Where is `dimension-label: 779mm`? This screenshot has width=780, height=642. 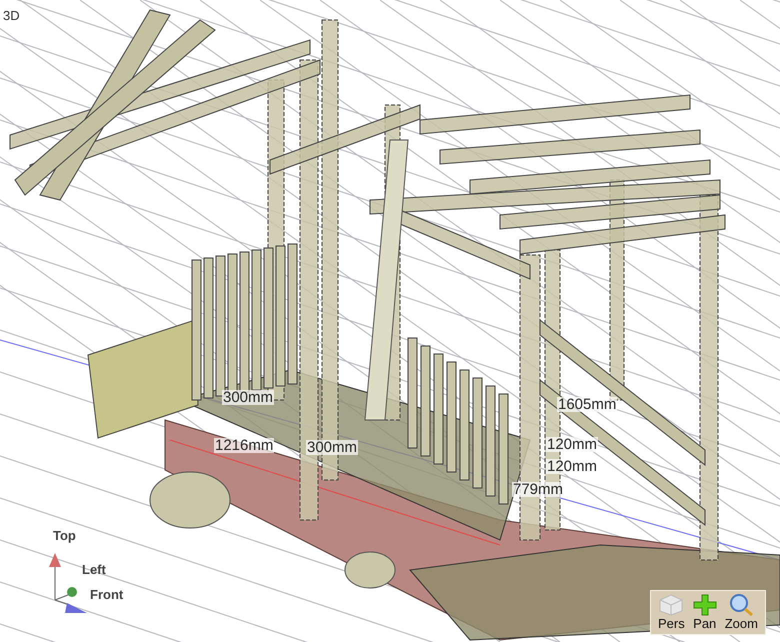
dimension-label: 779mm is located at coordinates (538, 489).